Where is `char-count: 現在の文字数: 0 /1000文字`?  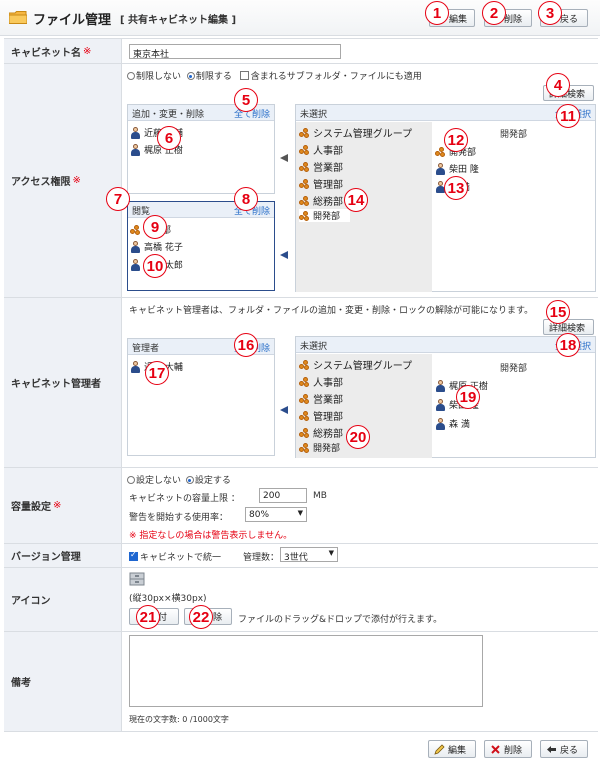
char-count: 現在の文字数: 0 /1000文字 is located at coordinates (179, 719).